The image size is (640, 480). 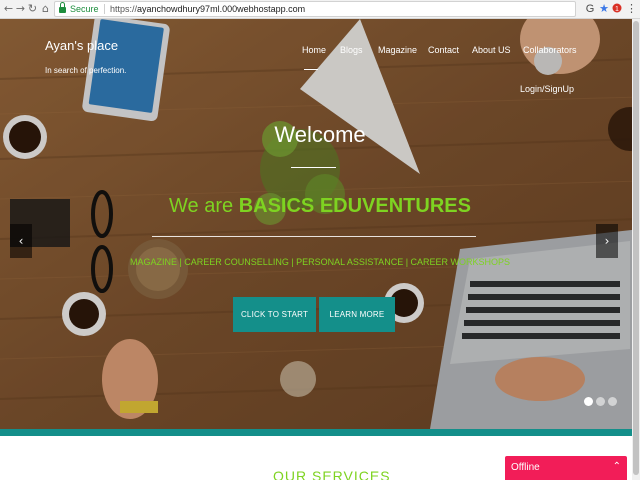 I want to click on nav-contact: Contact, so click(x=443, y=50).